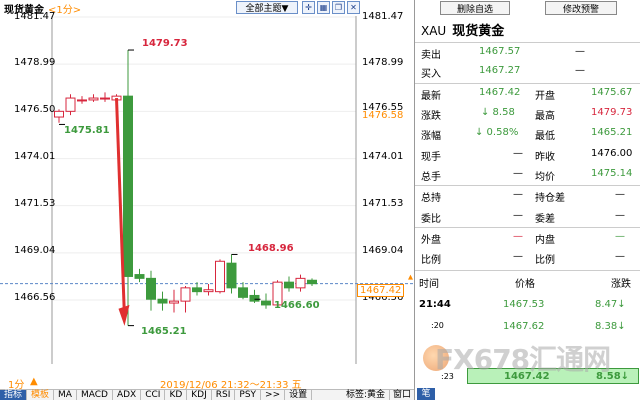 This screenshot has width=640, height=400. Describe the element at coordinates (545, 136) in the screenshot. I see `low-label: 最低` at that location.